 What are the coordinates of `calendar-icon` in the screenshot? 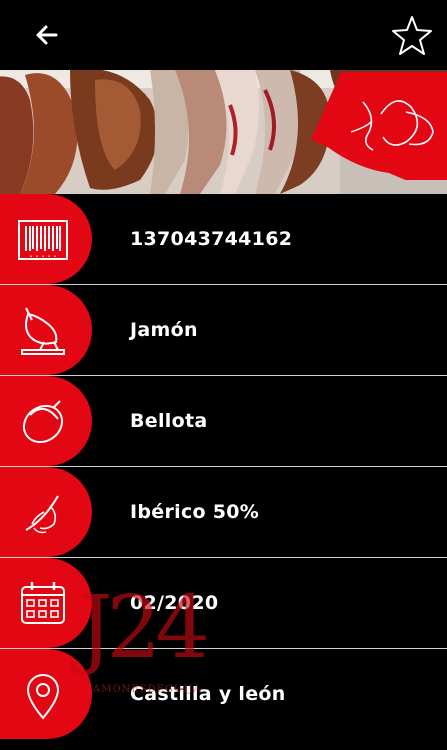 It's located at (43, 603).